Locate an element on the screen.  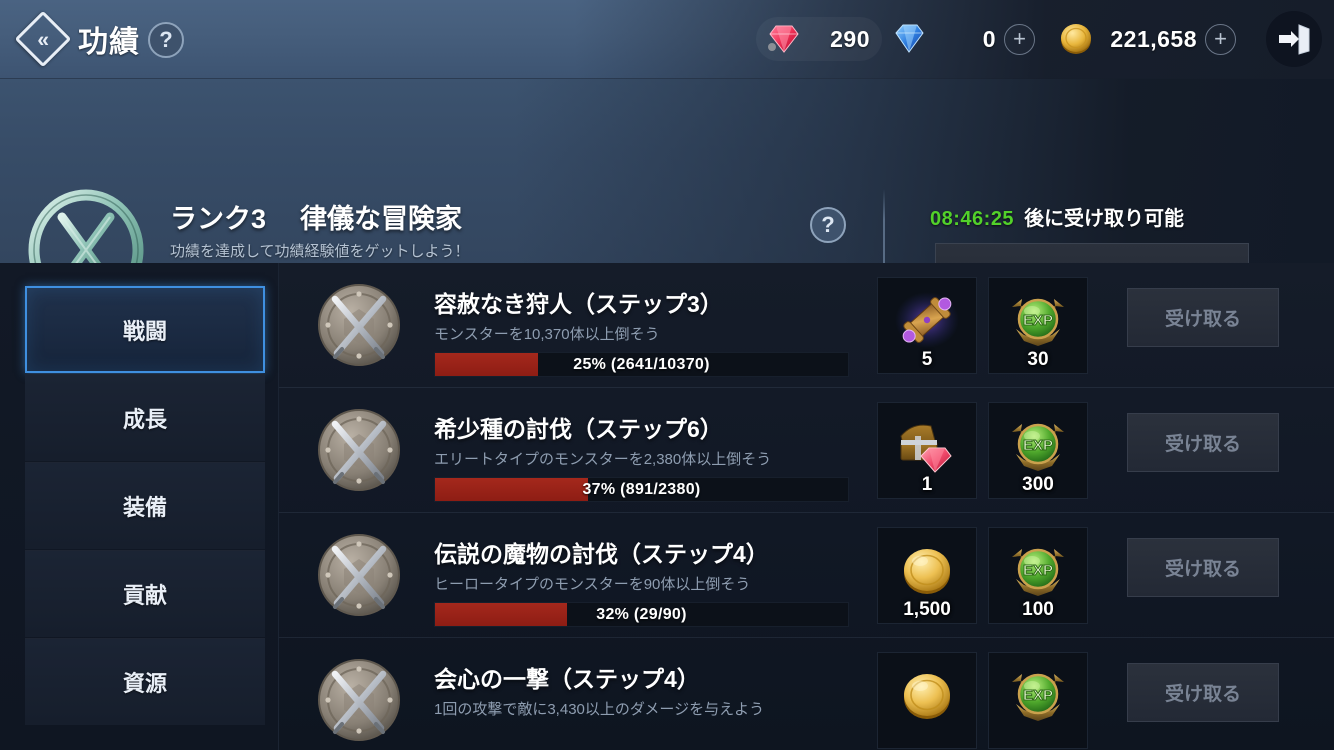
rank-name-label: 律儀な冒険家 is located at coordinates (381, 219).